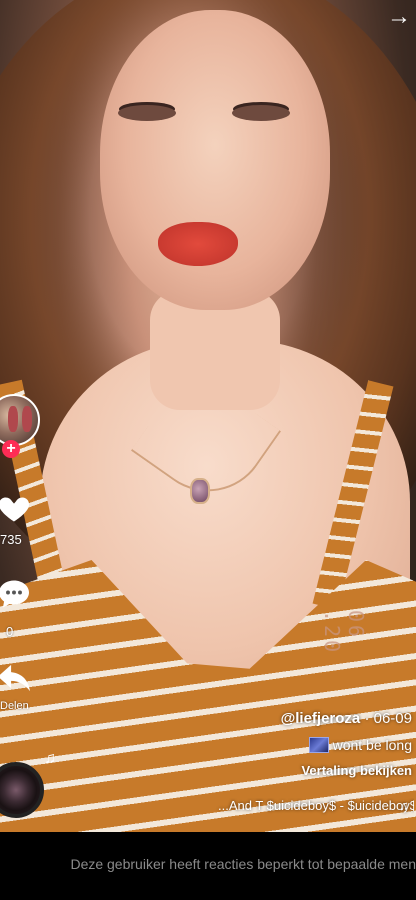 The height and width of the screenshot is (900, 416). Describe the element at coordinates (372, 745) in the screenshot. I see `description-text: wont be long` at that location.